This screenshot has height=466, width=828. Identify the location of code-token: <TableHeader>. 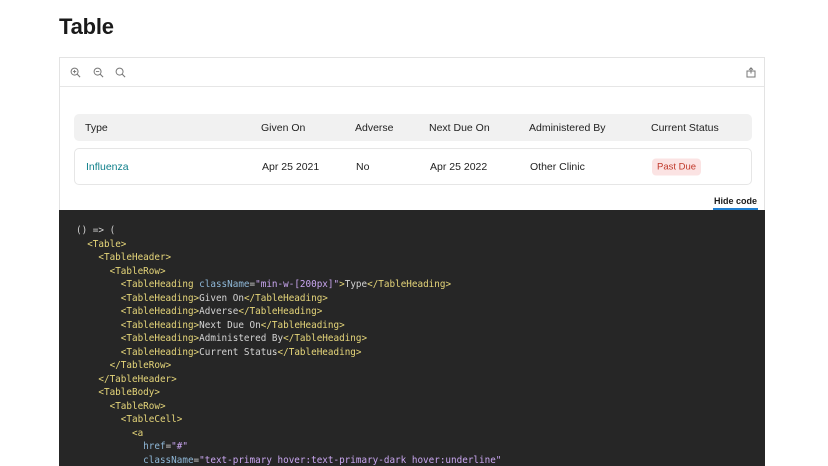
(135, 257).